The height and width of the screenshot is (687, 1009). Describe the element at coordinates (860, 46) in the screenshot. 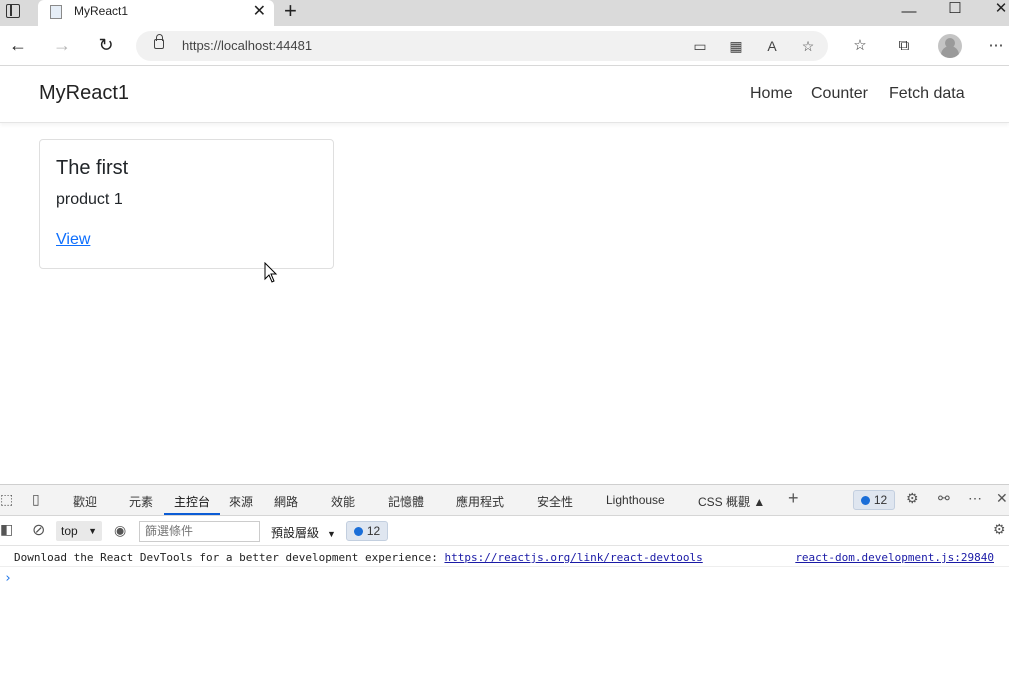

I see `favorites-icon: ☆` at that location.